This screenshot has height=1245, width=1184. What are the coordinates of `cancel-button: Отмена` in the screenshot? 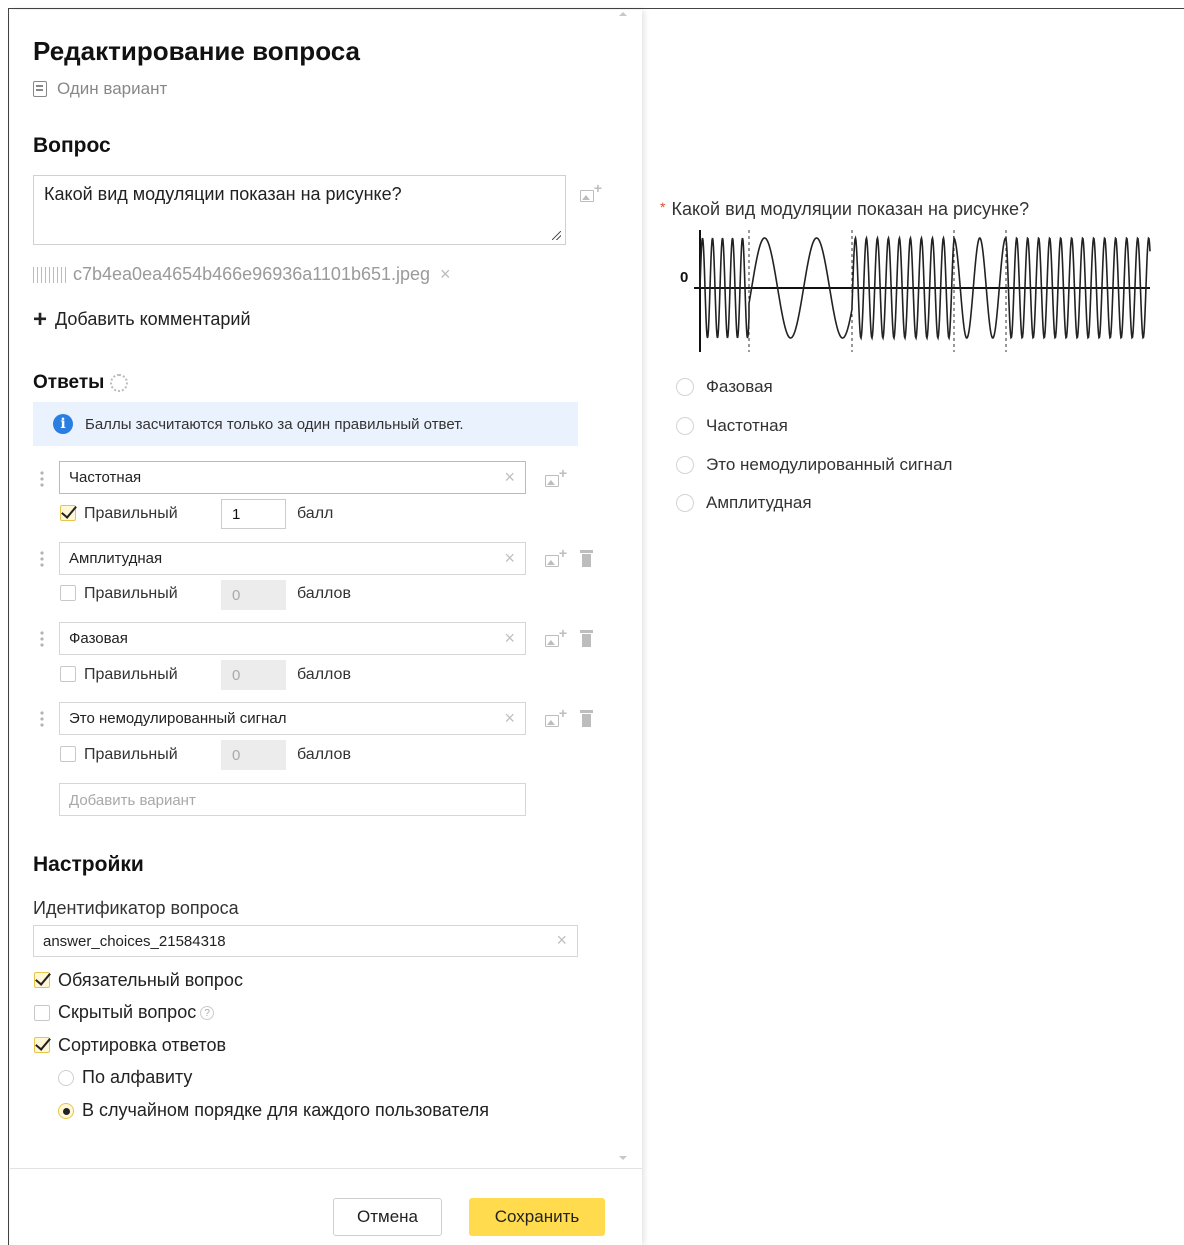 It's located at (387, 1217).